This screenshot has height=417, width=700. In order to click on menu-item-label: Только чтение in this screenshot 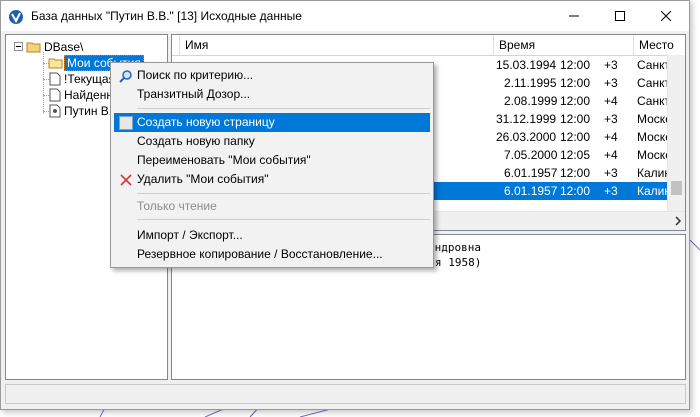, I will do `click(177, 206)`.